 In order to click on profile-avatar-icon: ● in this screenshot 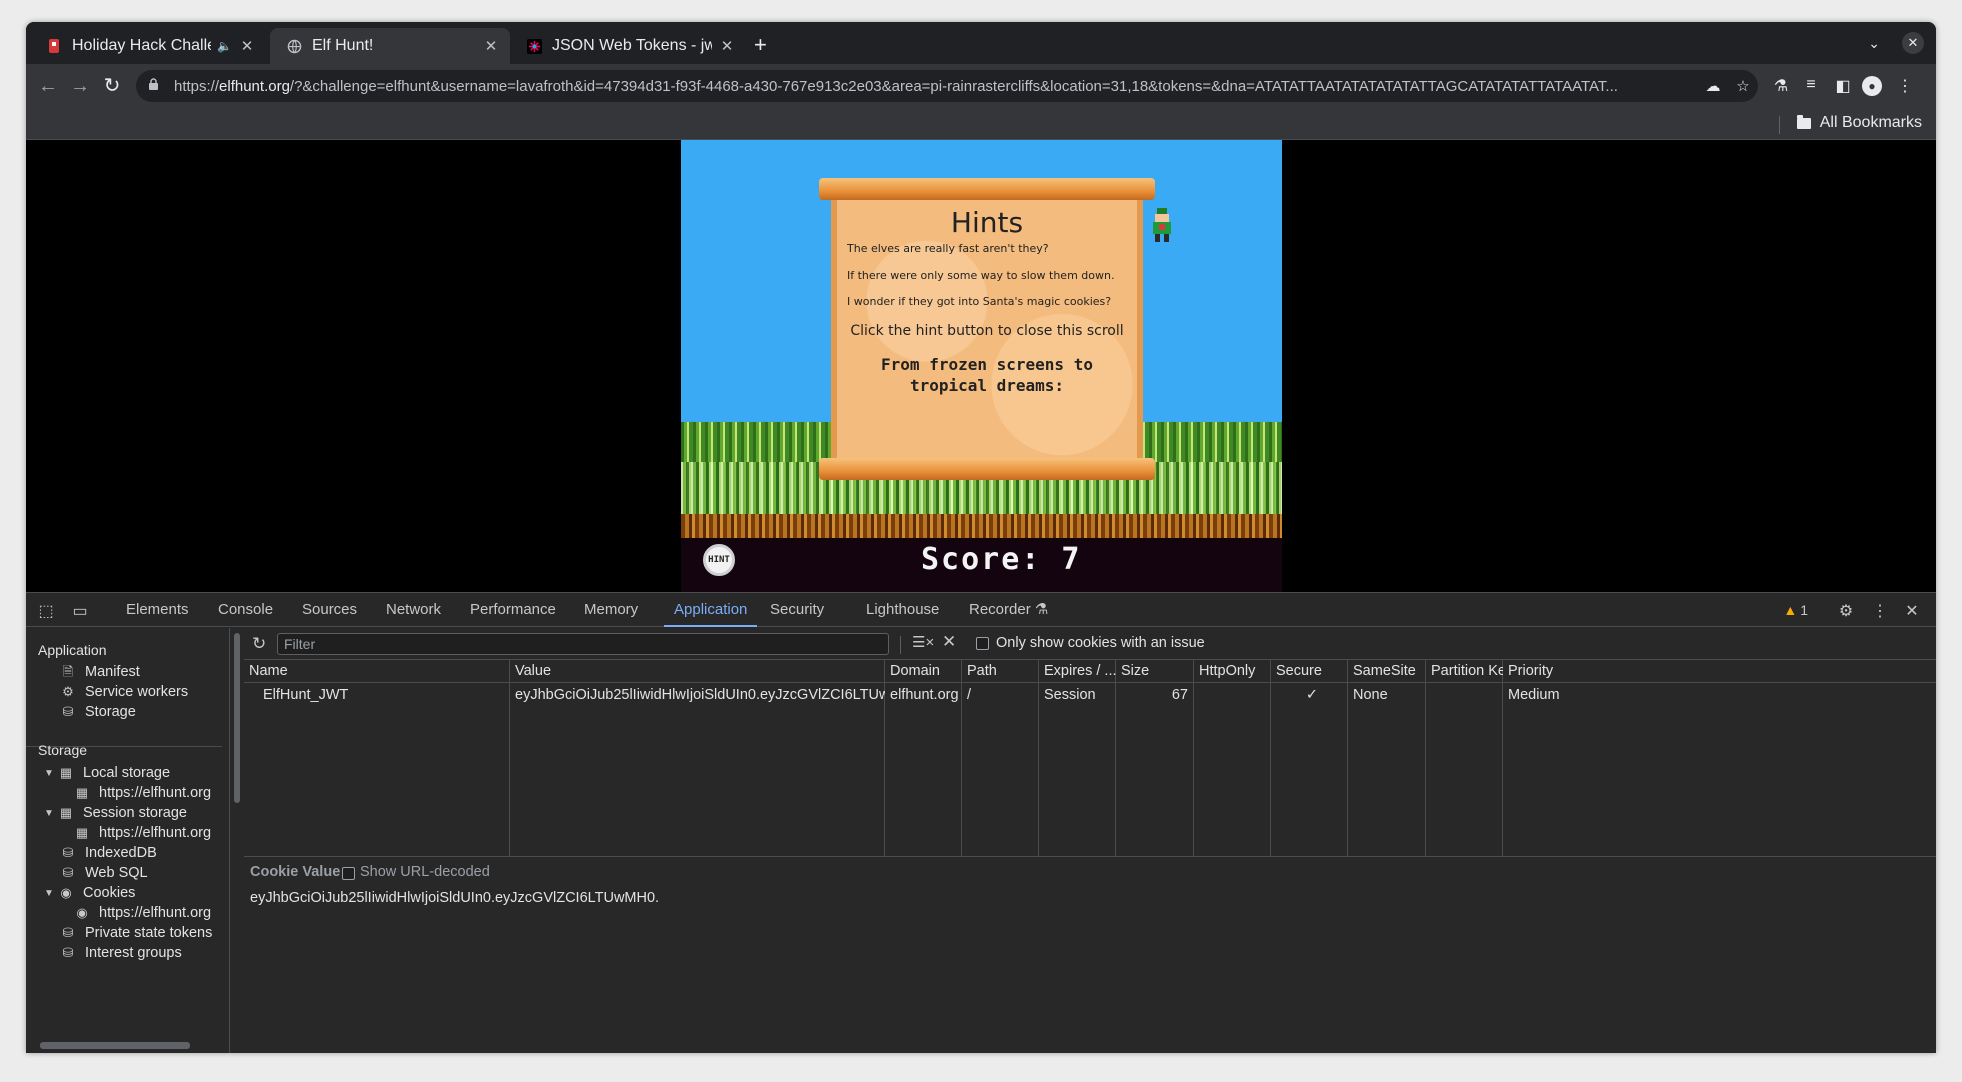, I will do `click(1872, 86)`.